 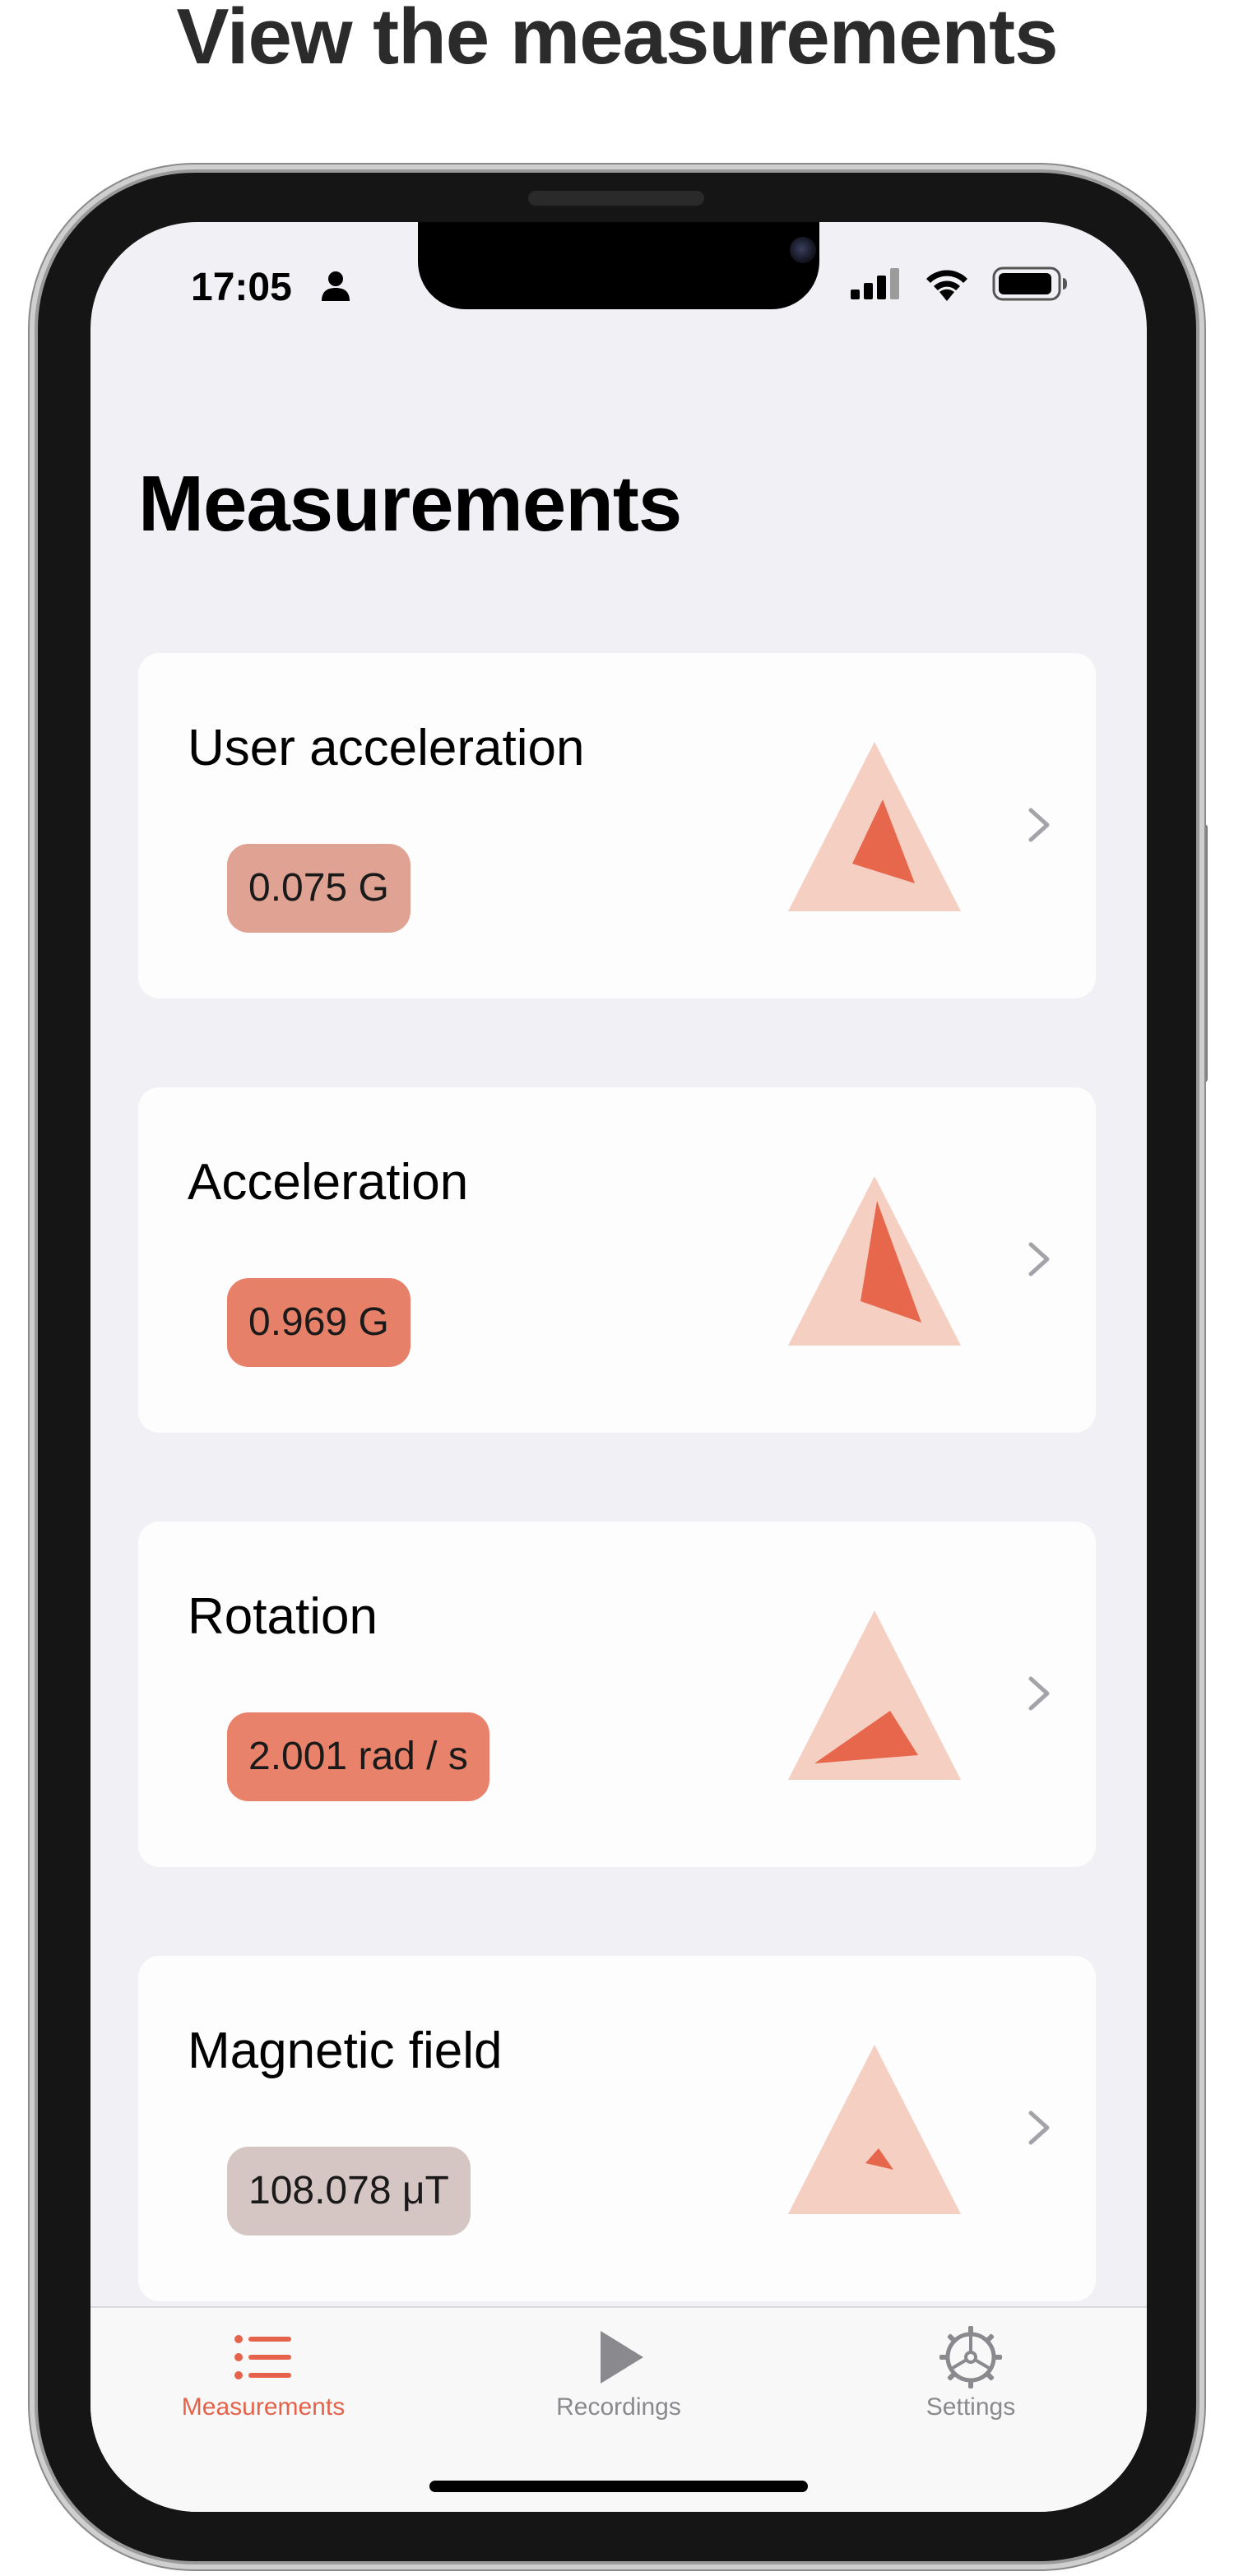 What do you see at coordinates (617, 826) in the screenshot?
I see `measurement-card-user-acceleration: User acceleration 0.075 G` at bounding box center [617, 826].